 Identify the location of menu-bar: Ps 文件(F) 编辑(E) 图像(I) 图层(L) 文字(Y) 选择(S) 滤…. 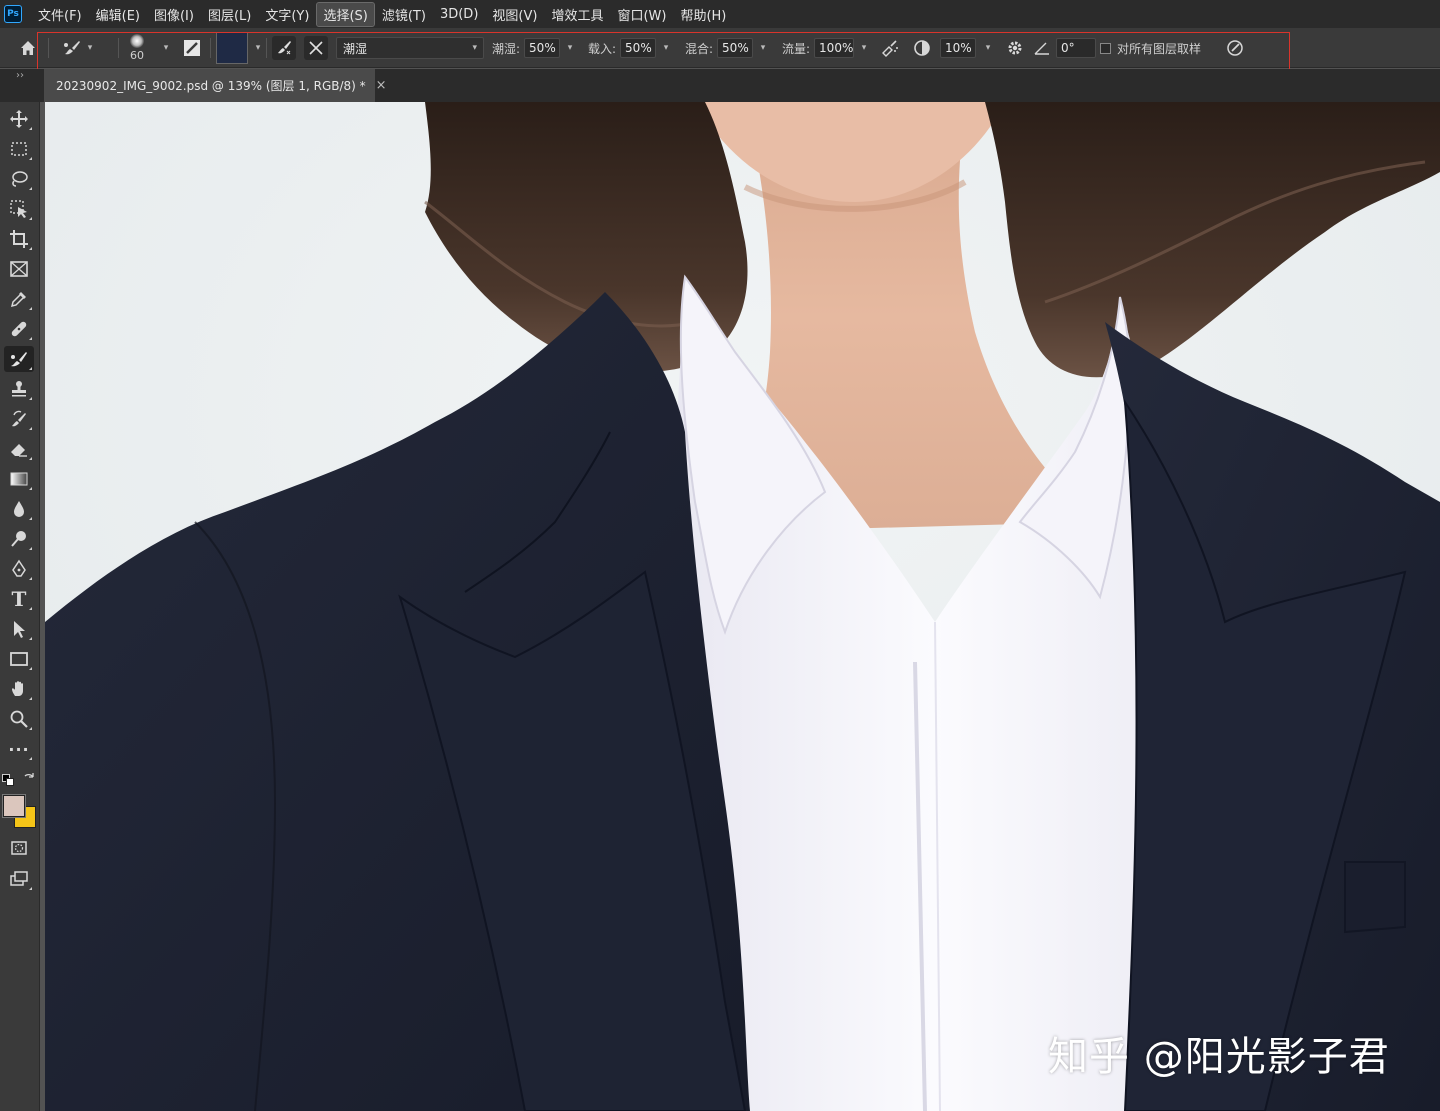
(720, 14).